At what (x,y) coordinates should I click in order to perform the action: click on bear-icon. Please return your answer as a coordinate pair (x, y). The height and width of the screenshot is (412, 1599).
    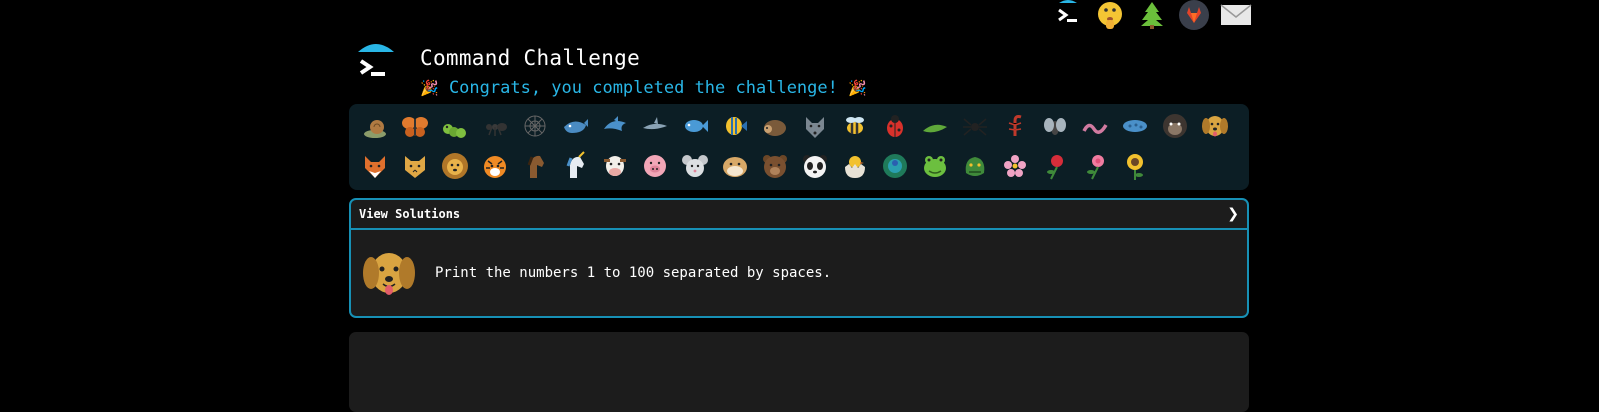
    Looking at the image, I should click on (775, 166).